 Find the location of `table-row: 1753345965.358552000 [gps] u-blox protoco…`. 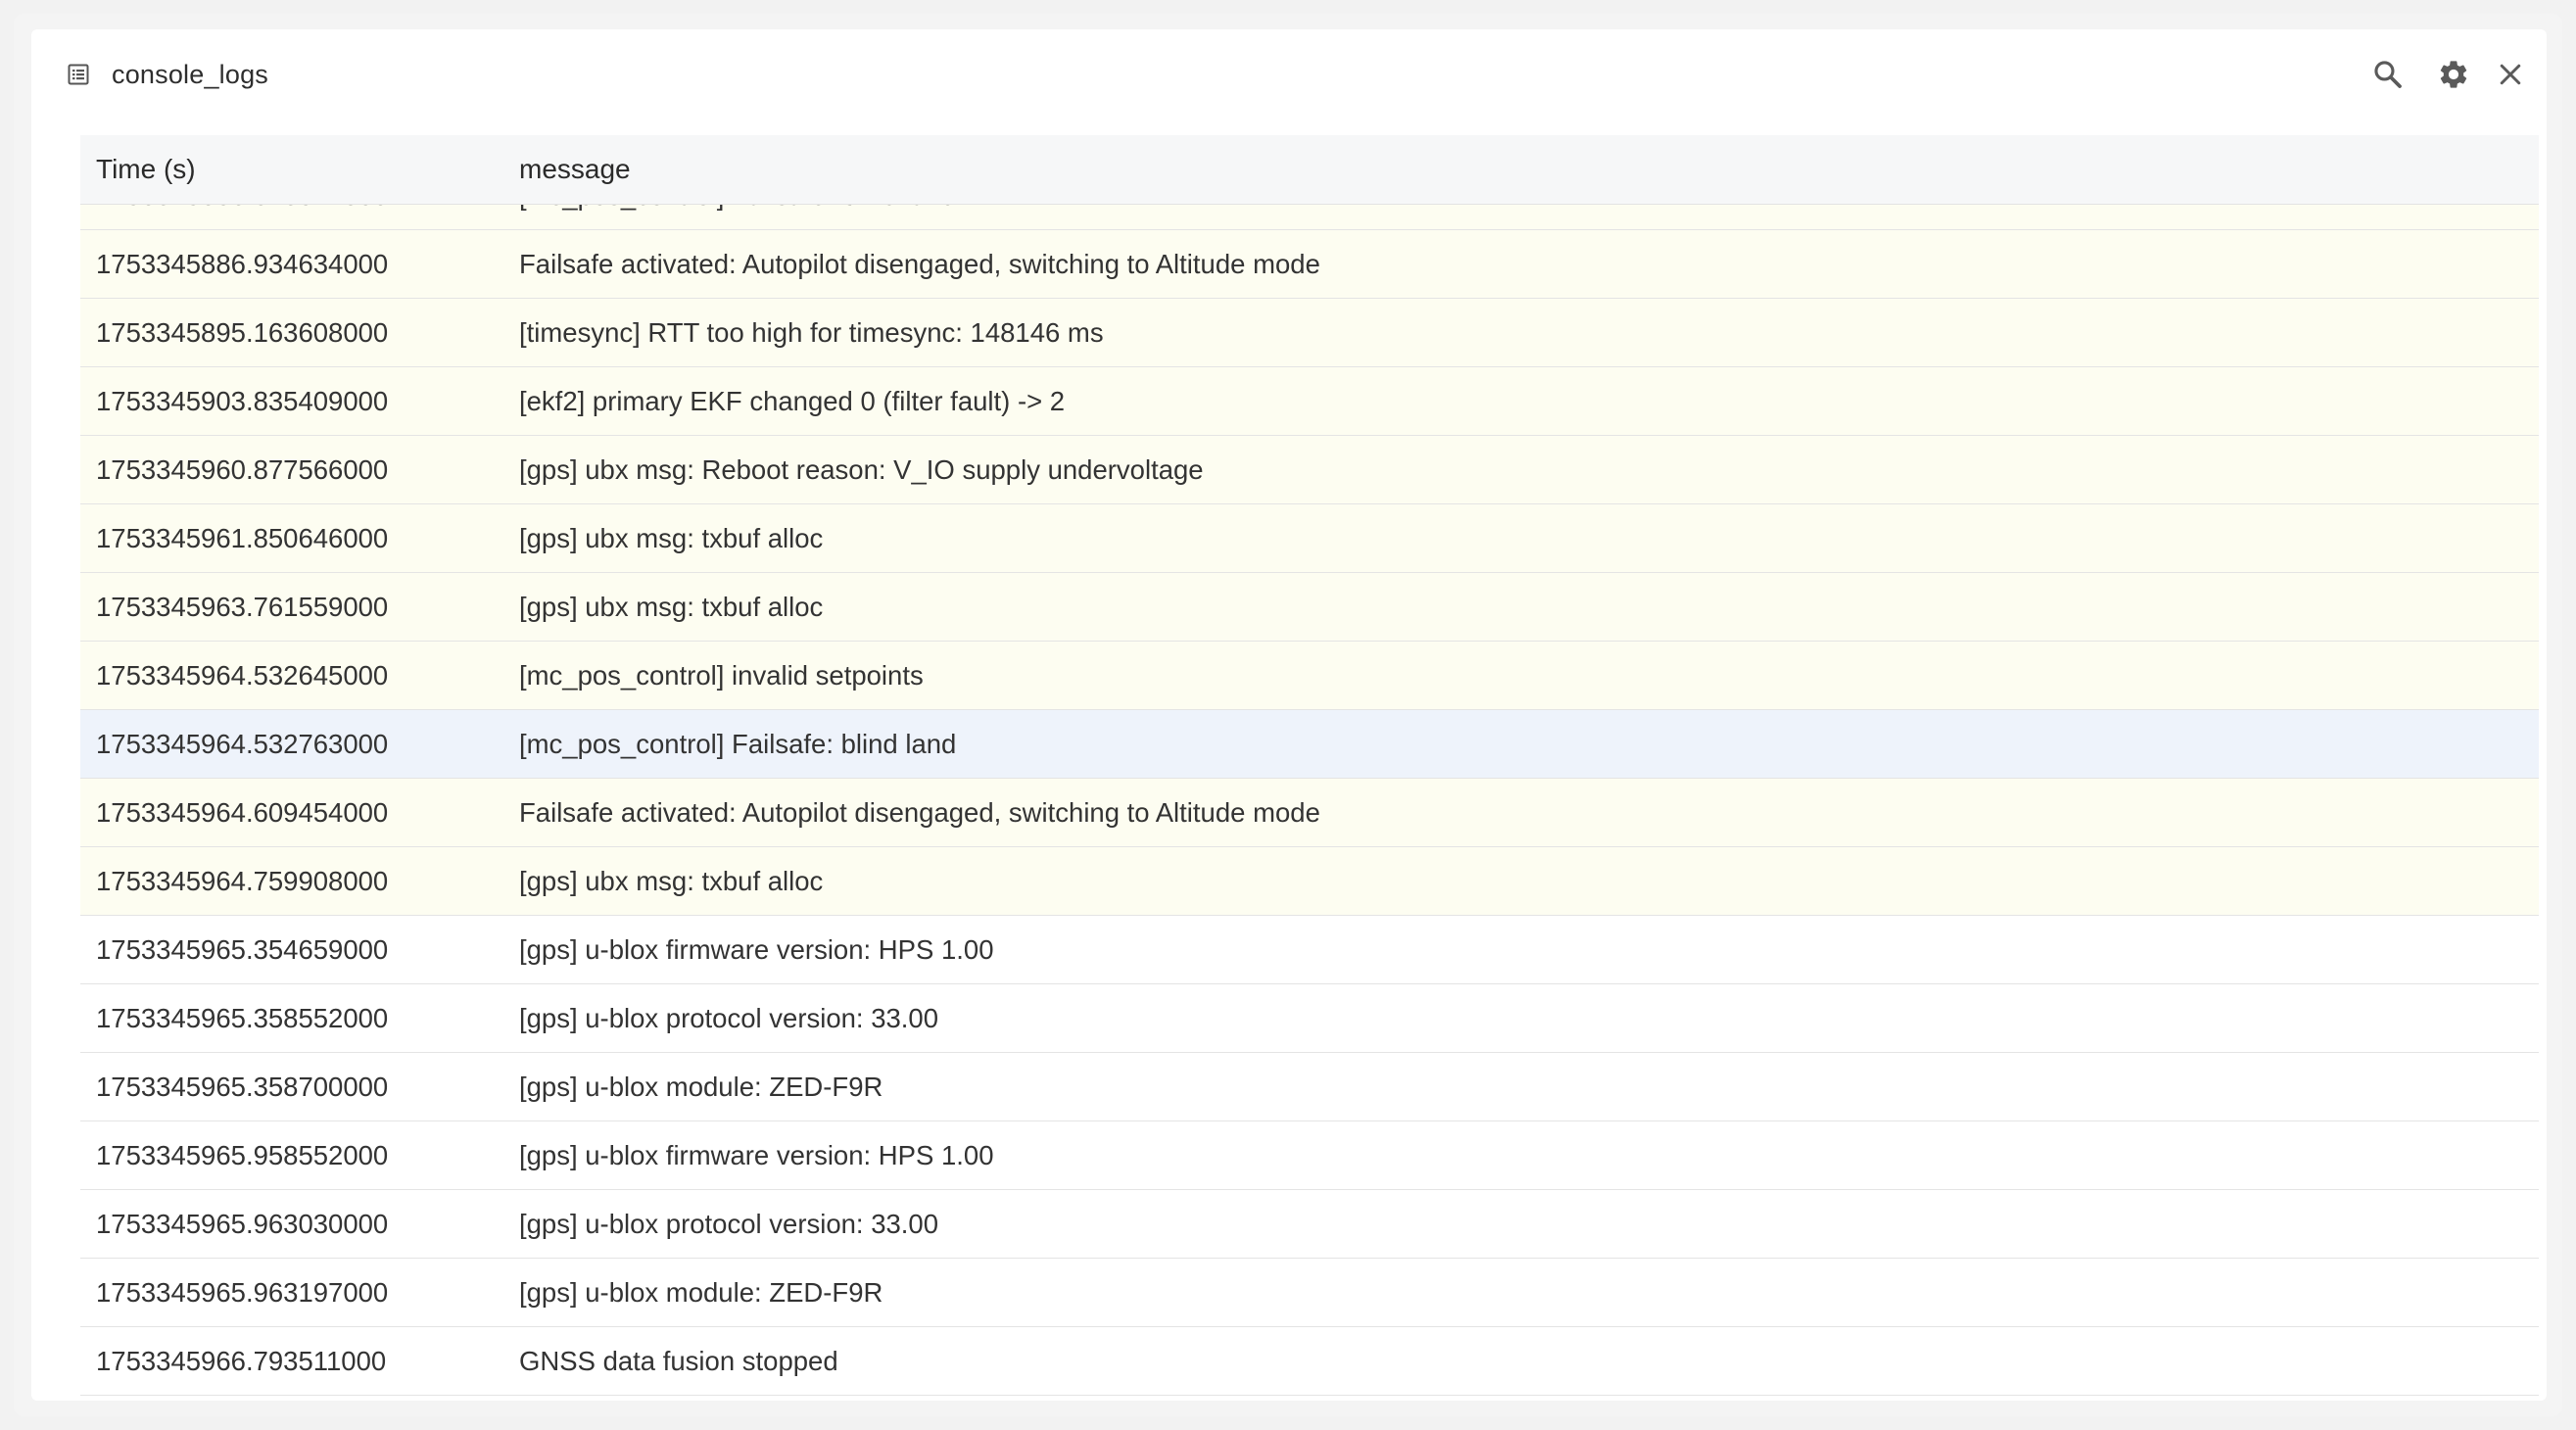

table-row: 1753345965.358552000 [gps] u-blox protoco… is located at coordinates (1309, 1019).